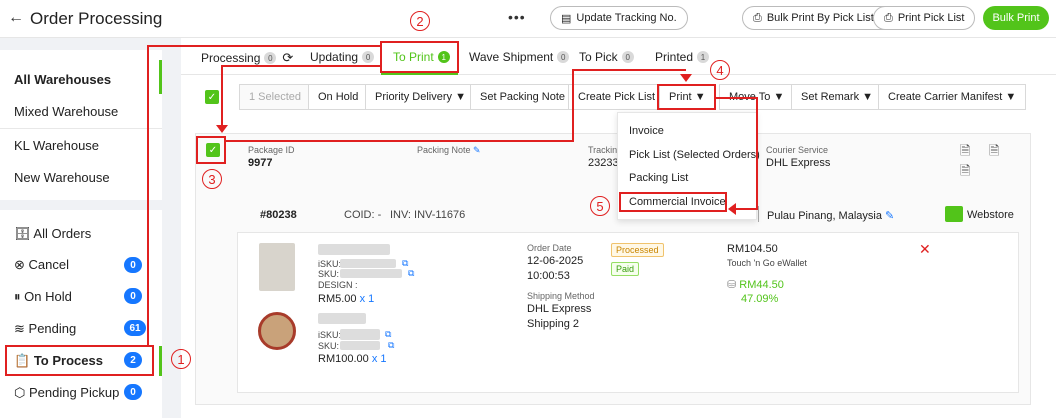 The height and width of the screenshot is (418, 1056). Describe the element at coordinates (338, 97) in the screenshot. I see `on-hold-button: On Hold` at that location.